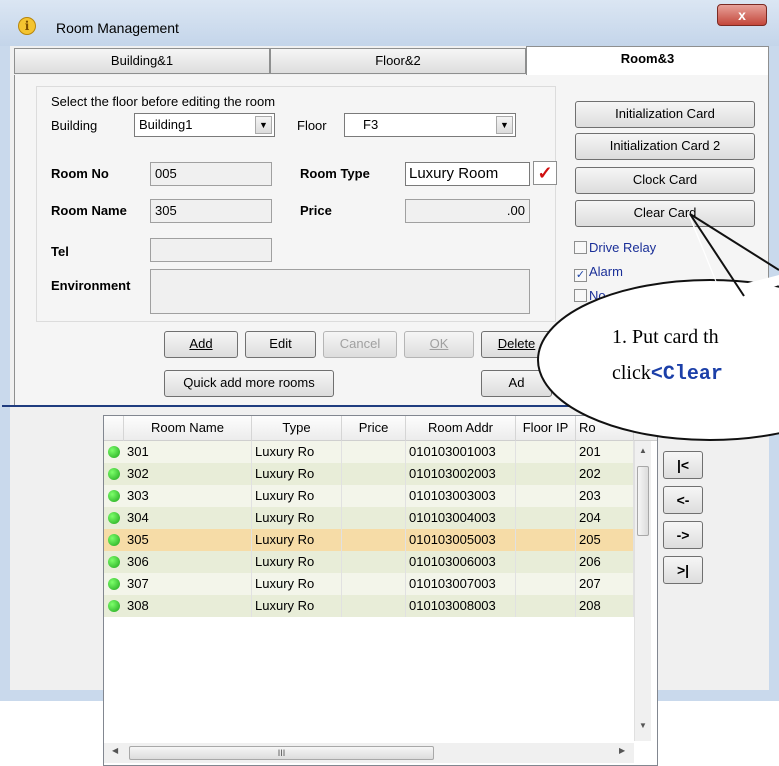  I want to click on horizontal-scrollbar: ◀ III ▶, so click(369, 753).